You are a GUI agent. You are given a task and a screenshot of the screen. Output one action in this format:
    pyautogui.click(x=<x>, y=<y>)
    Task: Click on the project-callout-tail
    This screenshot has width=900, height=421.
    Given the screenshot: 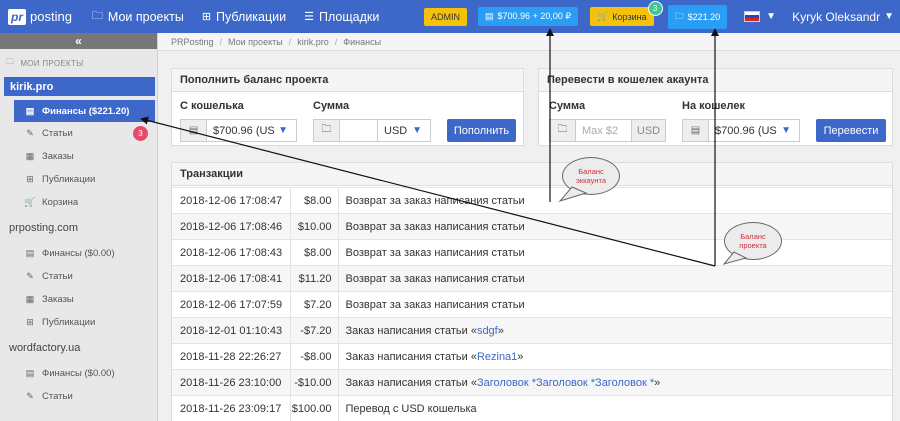 What is the action you would take?
    pyautogui.click(x=735, y=258)
    